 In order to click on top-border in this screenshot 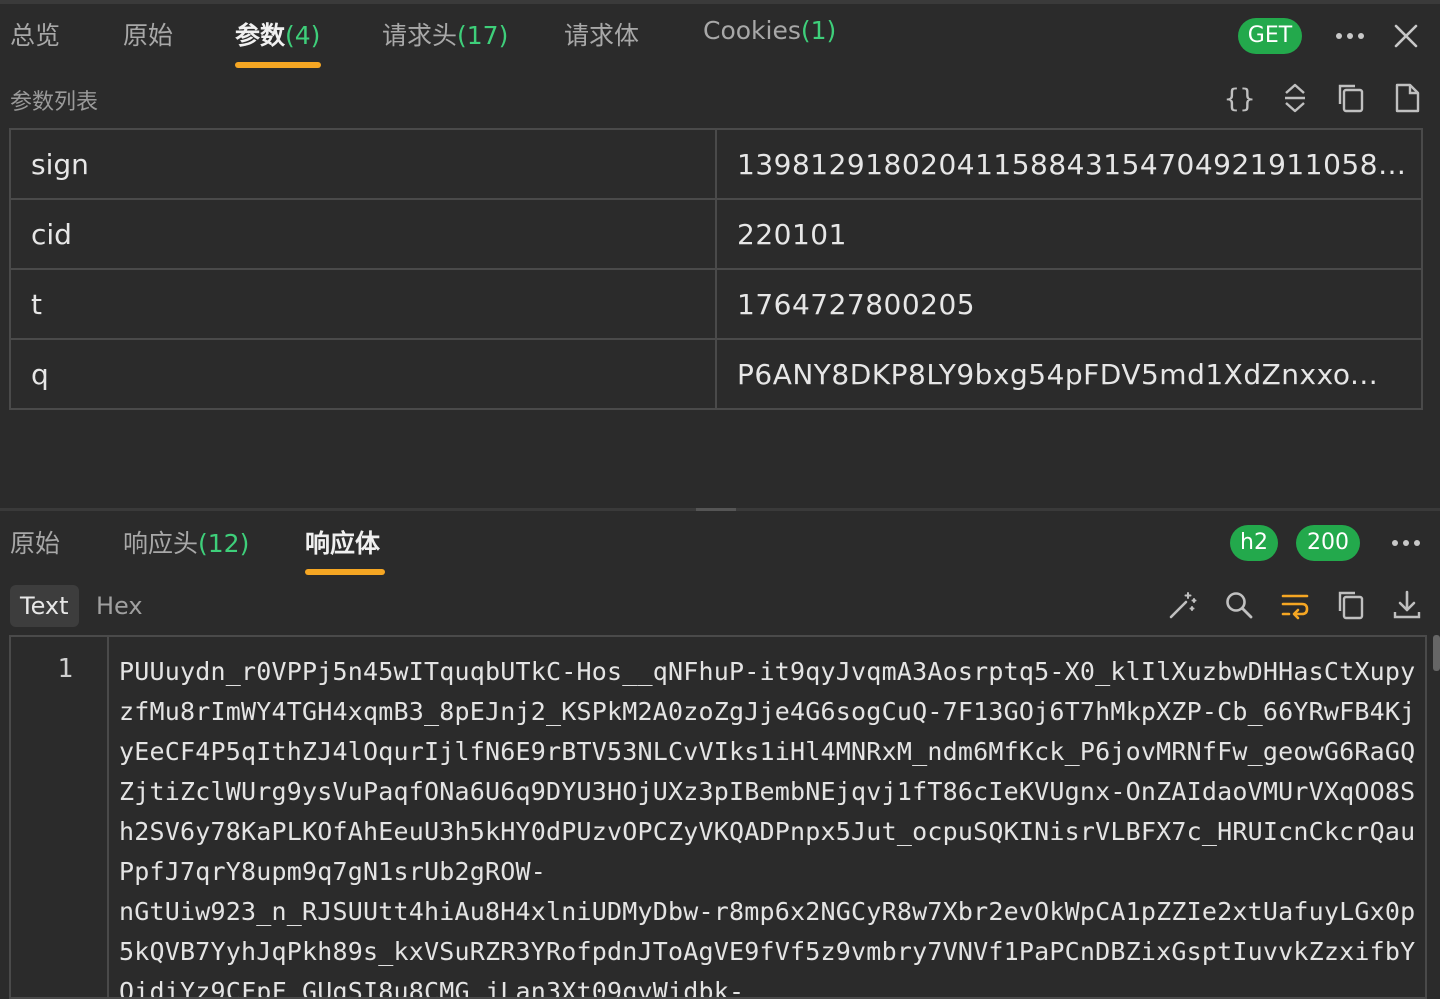, I will do `click(720, 2)`.